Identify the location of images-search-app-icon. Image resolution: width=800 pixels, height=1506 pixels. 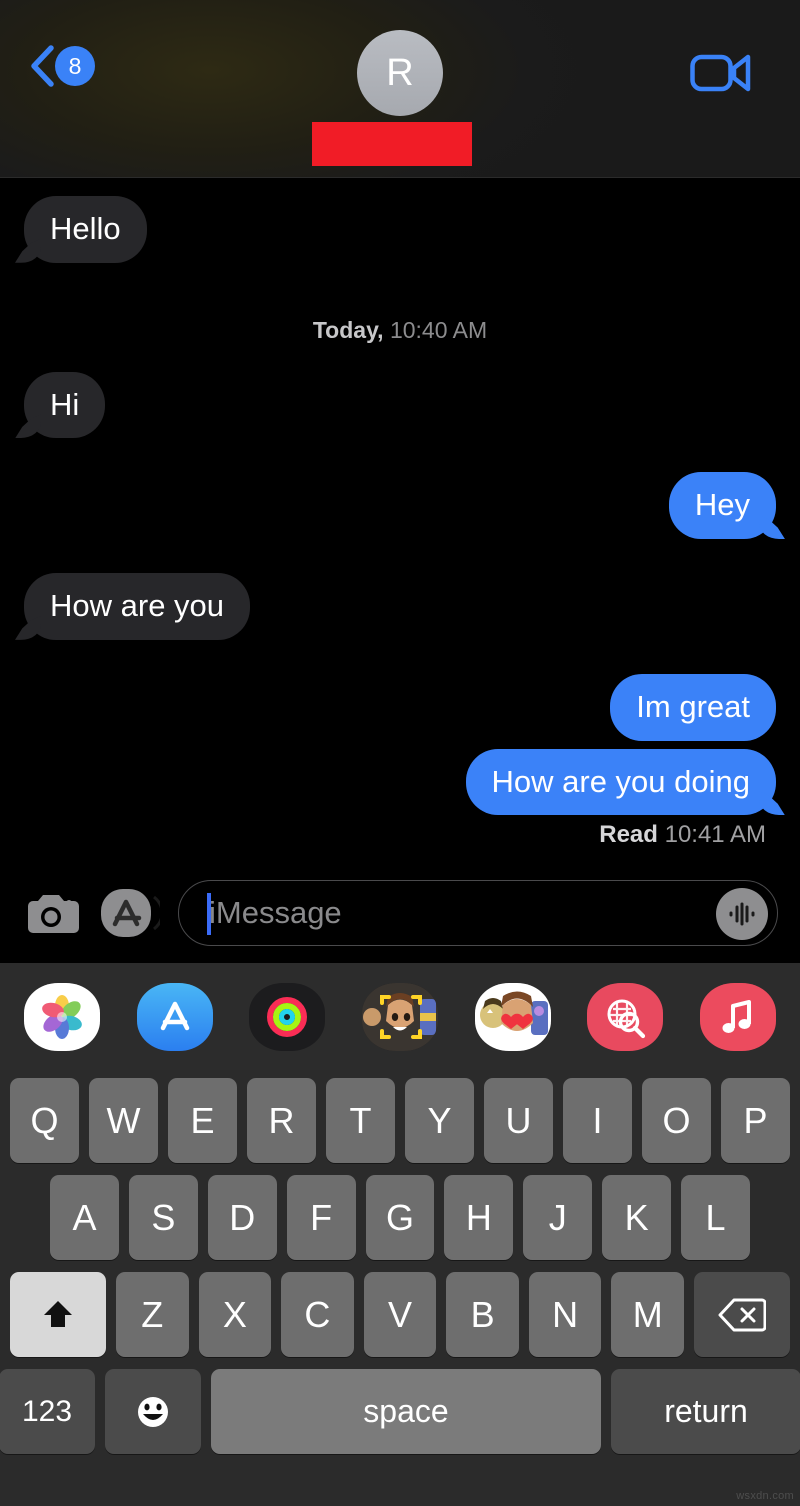
(625, 1016).